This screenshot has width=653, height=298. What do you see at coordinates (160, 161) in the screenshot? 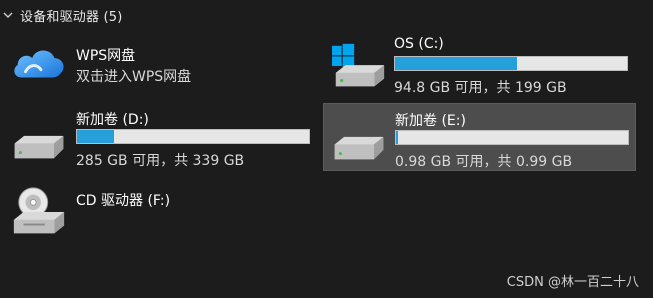
I see `drive-d-space: 285 GB 可用，共 339 GB` at bounding box center [160, 161].